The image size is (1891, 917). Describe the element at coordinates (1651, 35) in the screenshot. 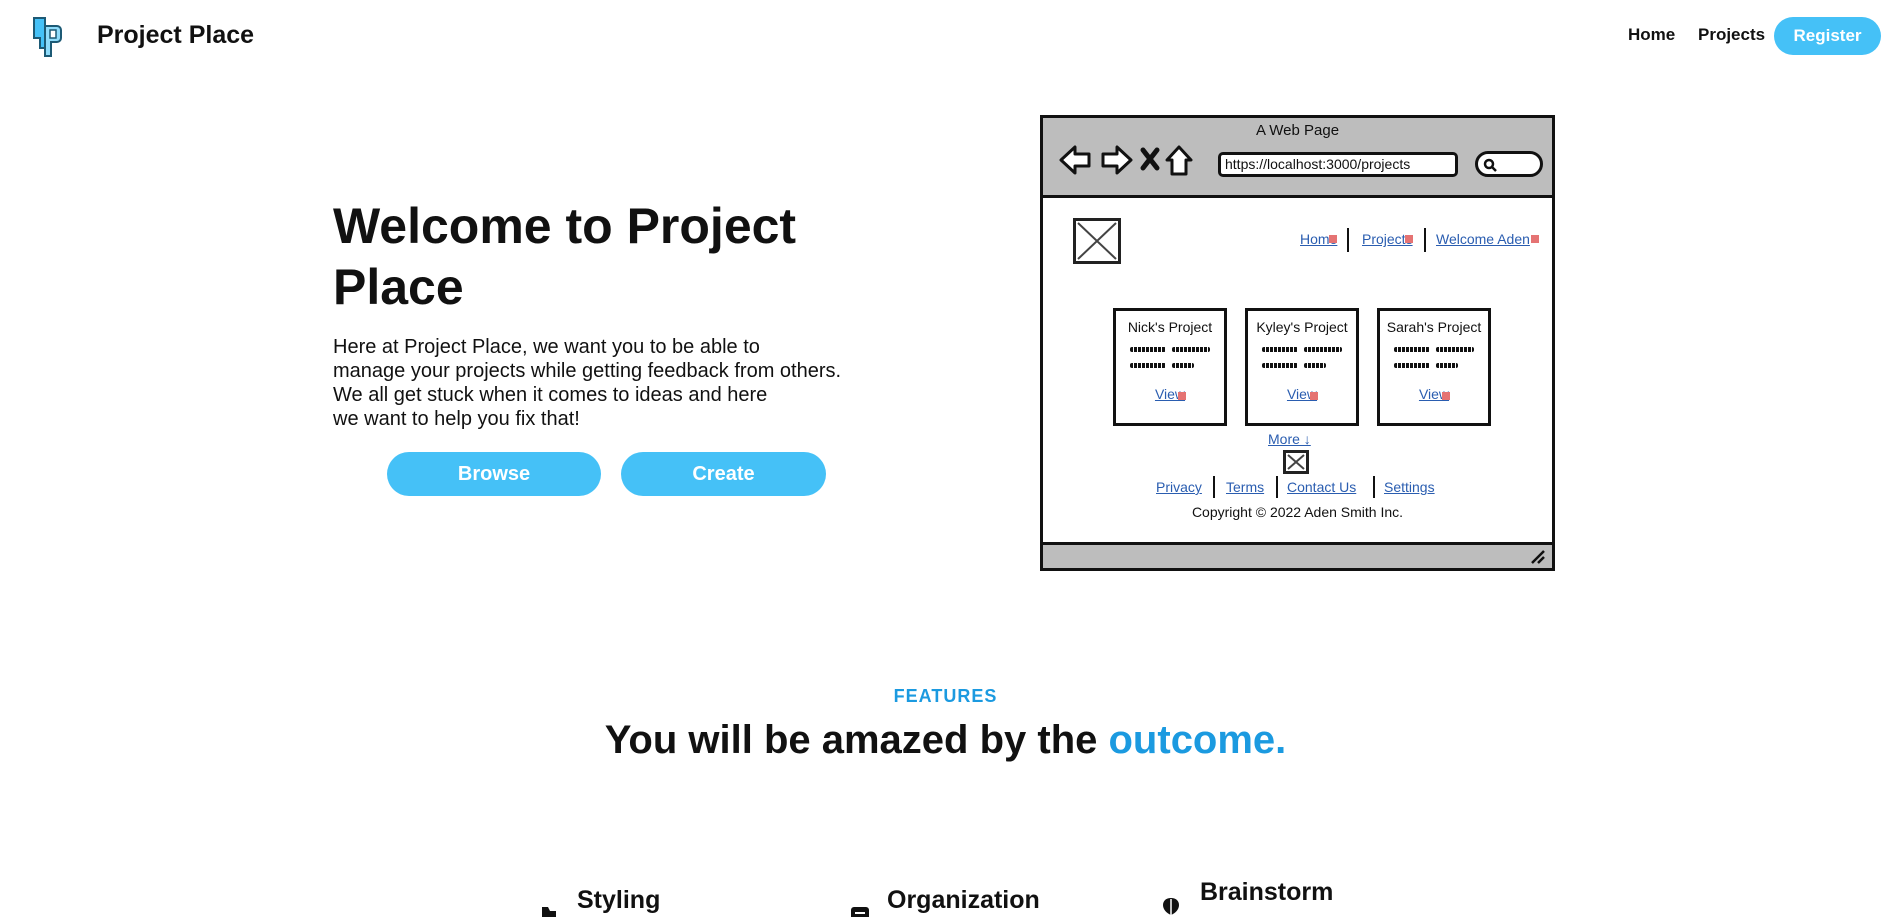

I see `nav-home-link: Home` at that location.